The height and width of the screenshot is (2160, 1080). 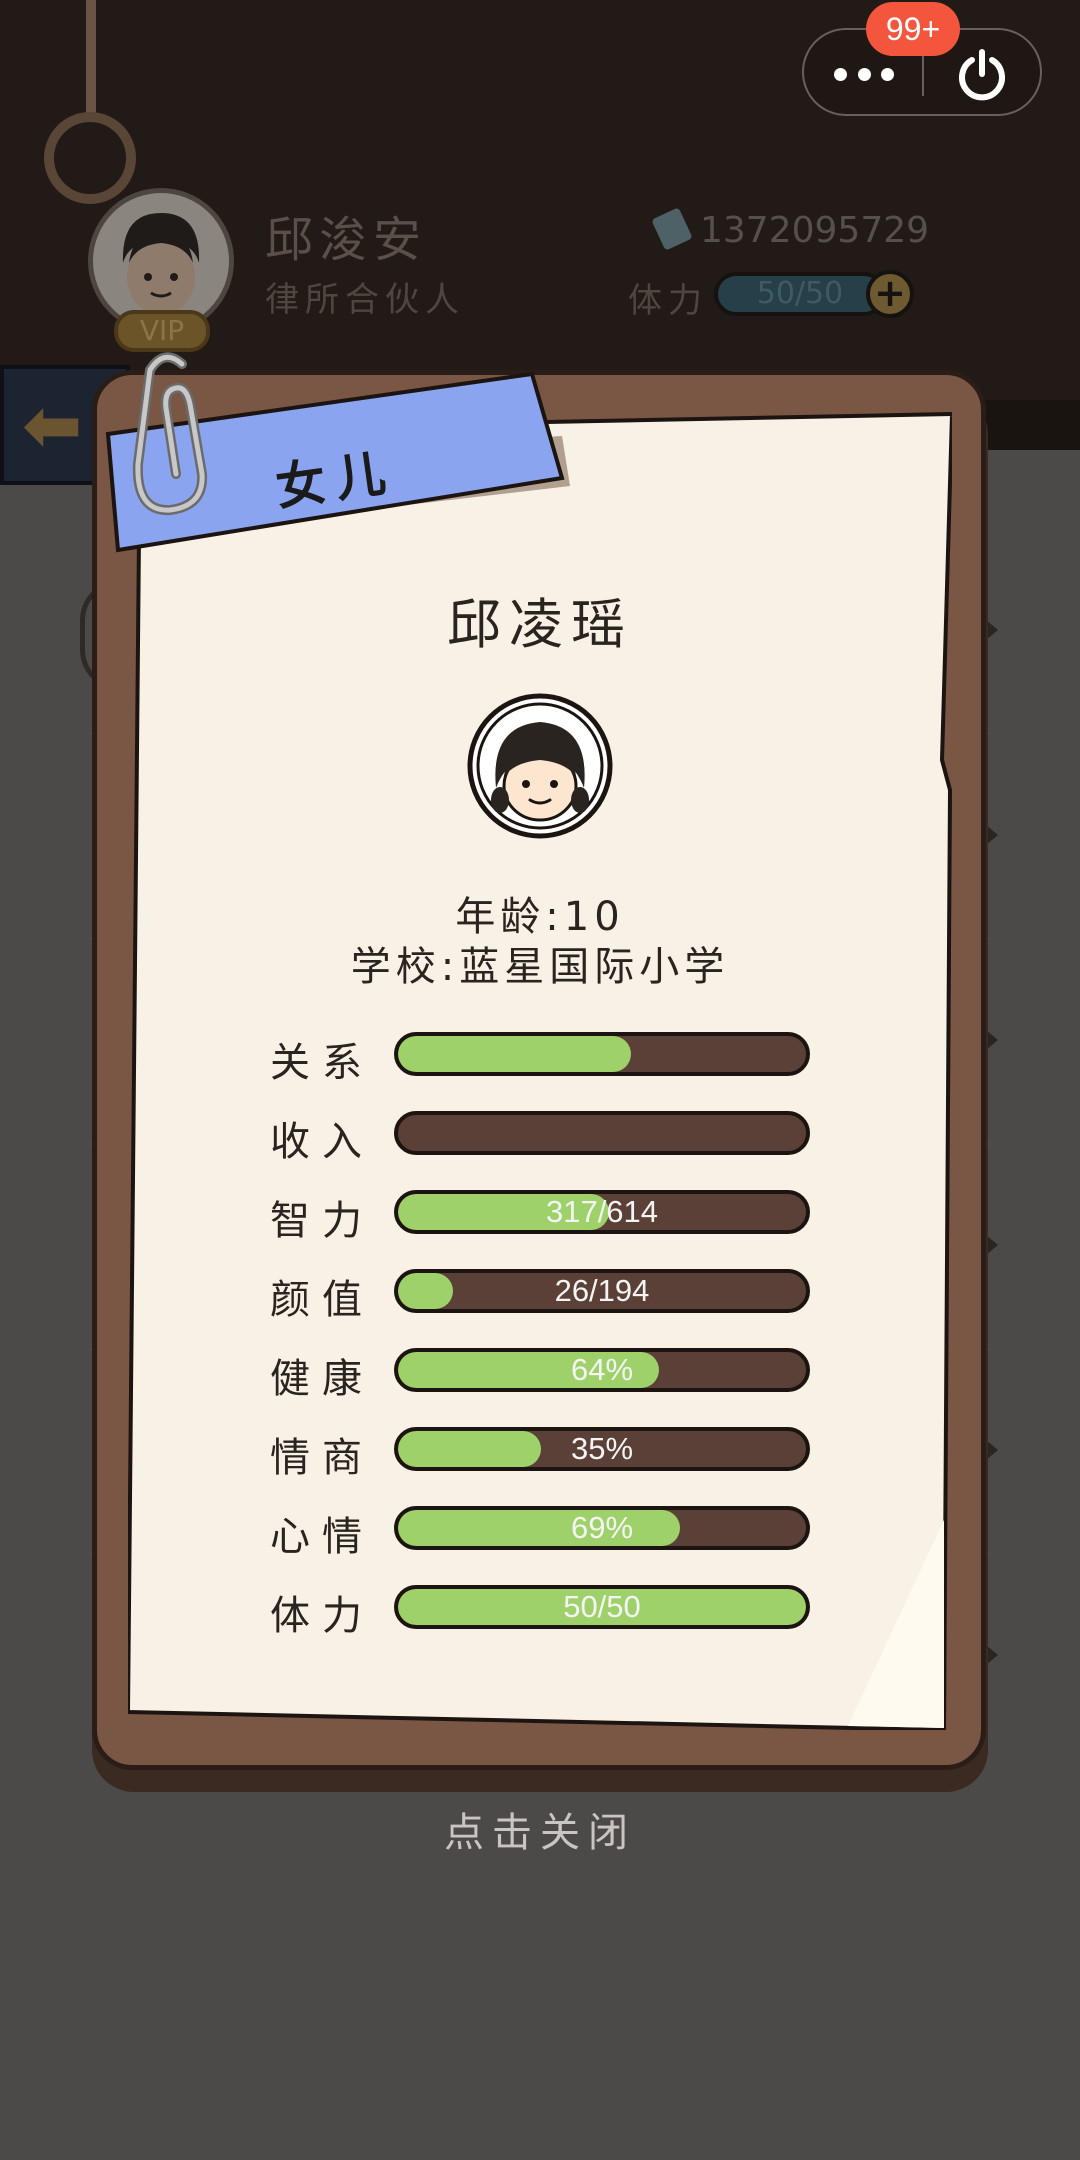 What do you see at coordinates (540, 624) in the screenshot?
I see `child-name: 邱凌瑶` at bounding box center [540, 624].